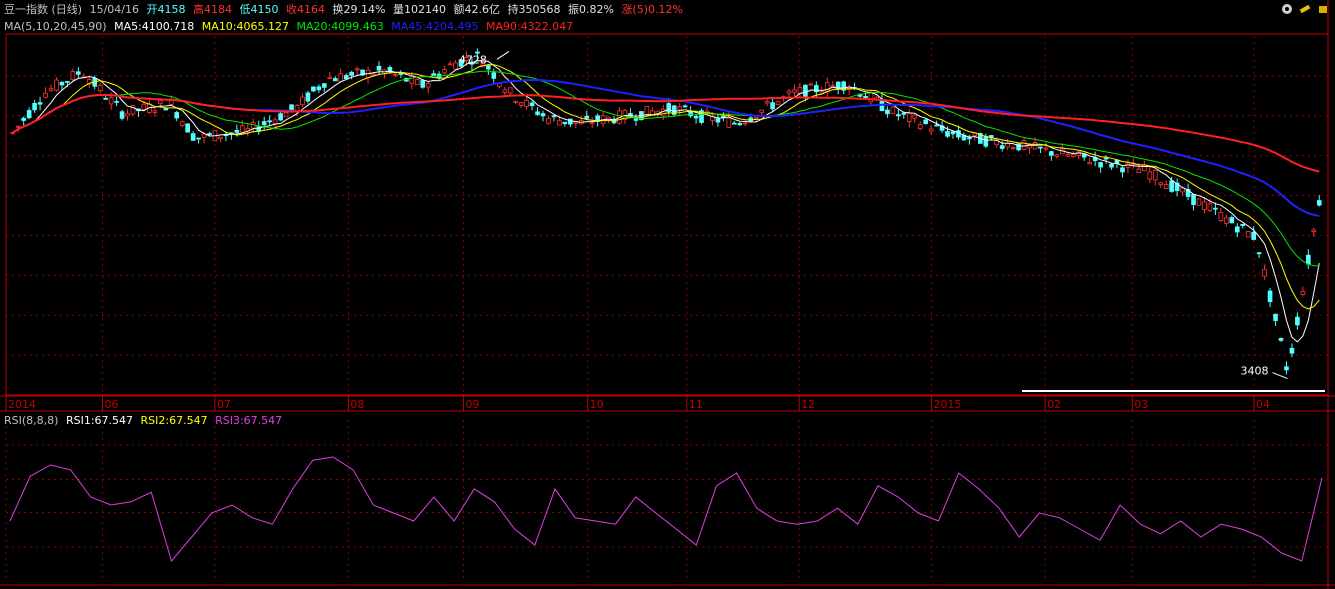  What do you see at coordinates (534, 9) in the screenshot?
I see `hold-value: 持350568` at bounding box center [534, 9].